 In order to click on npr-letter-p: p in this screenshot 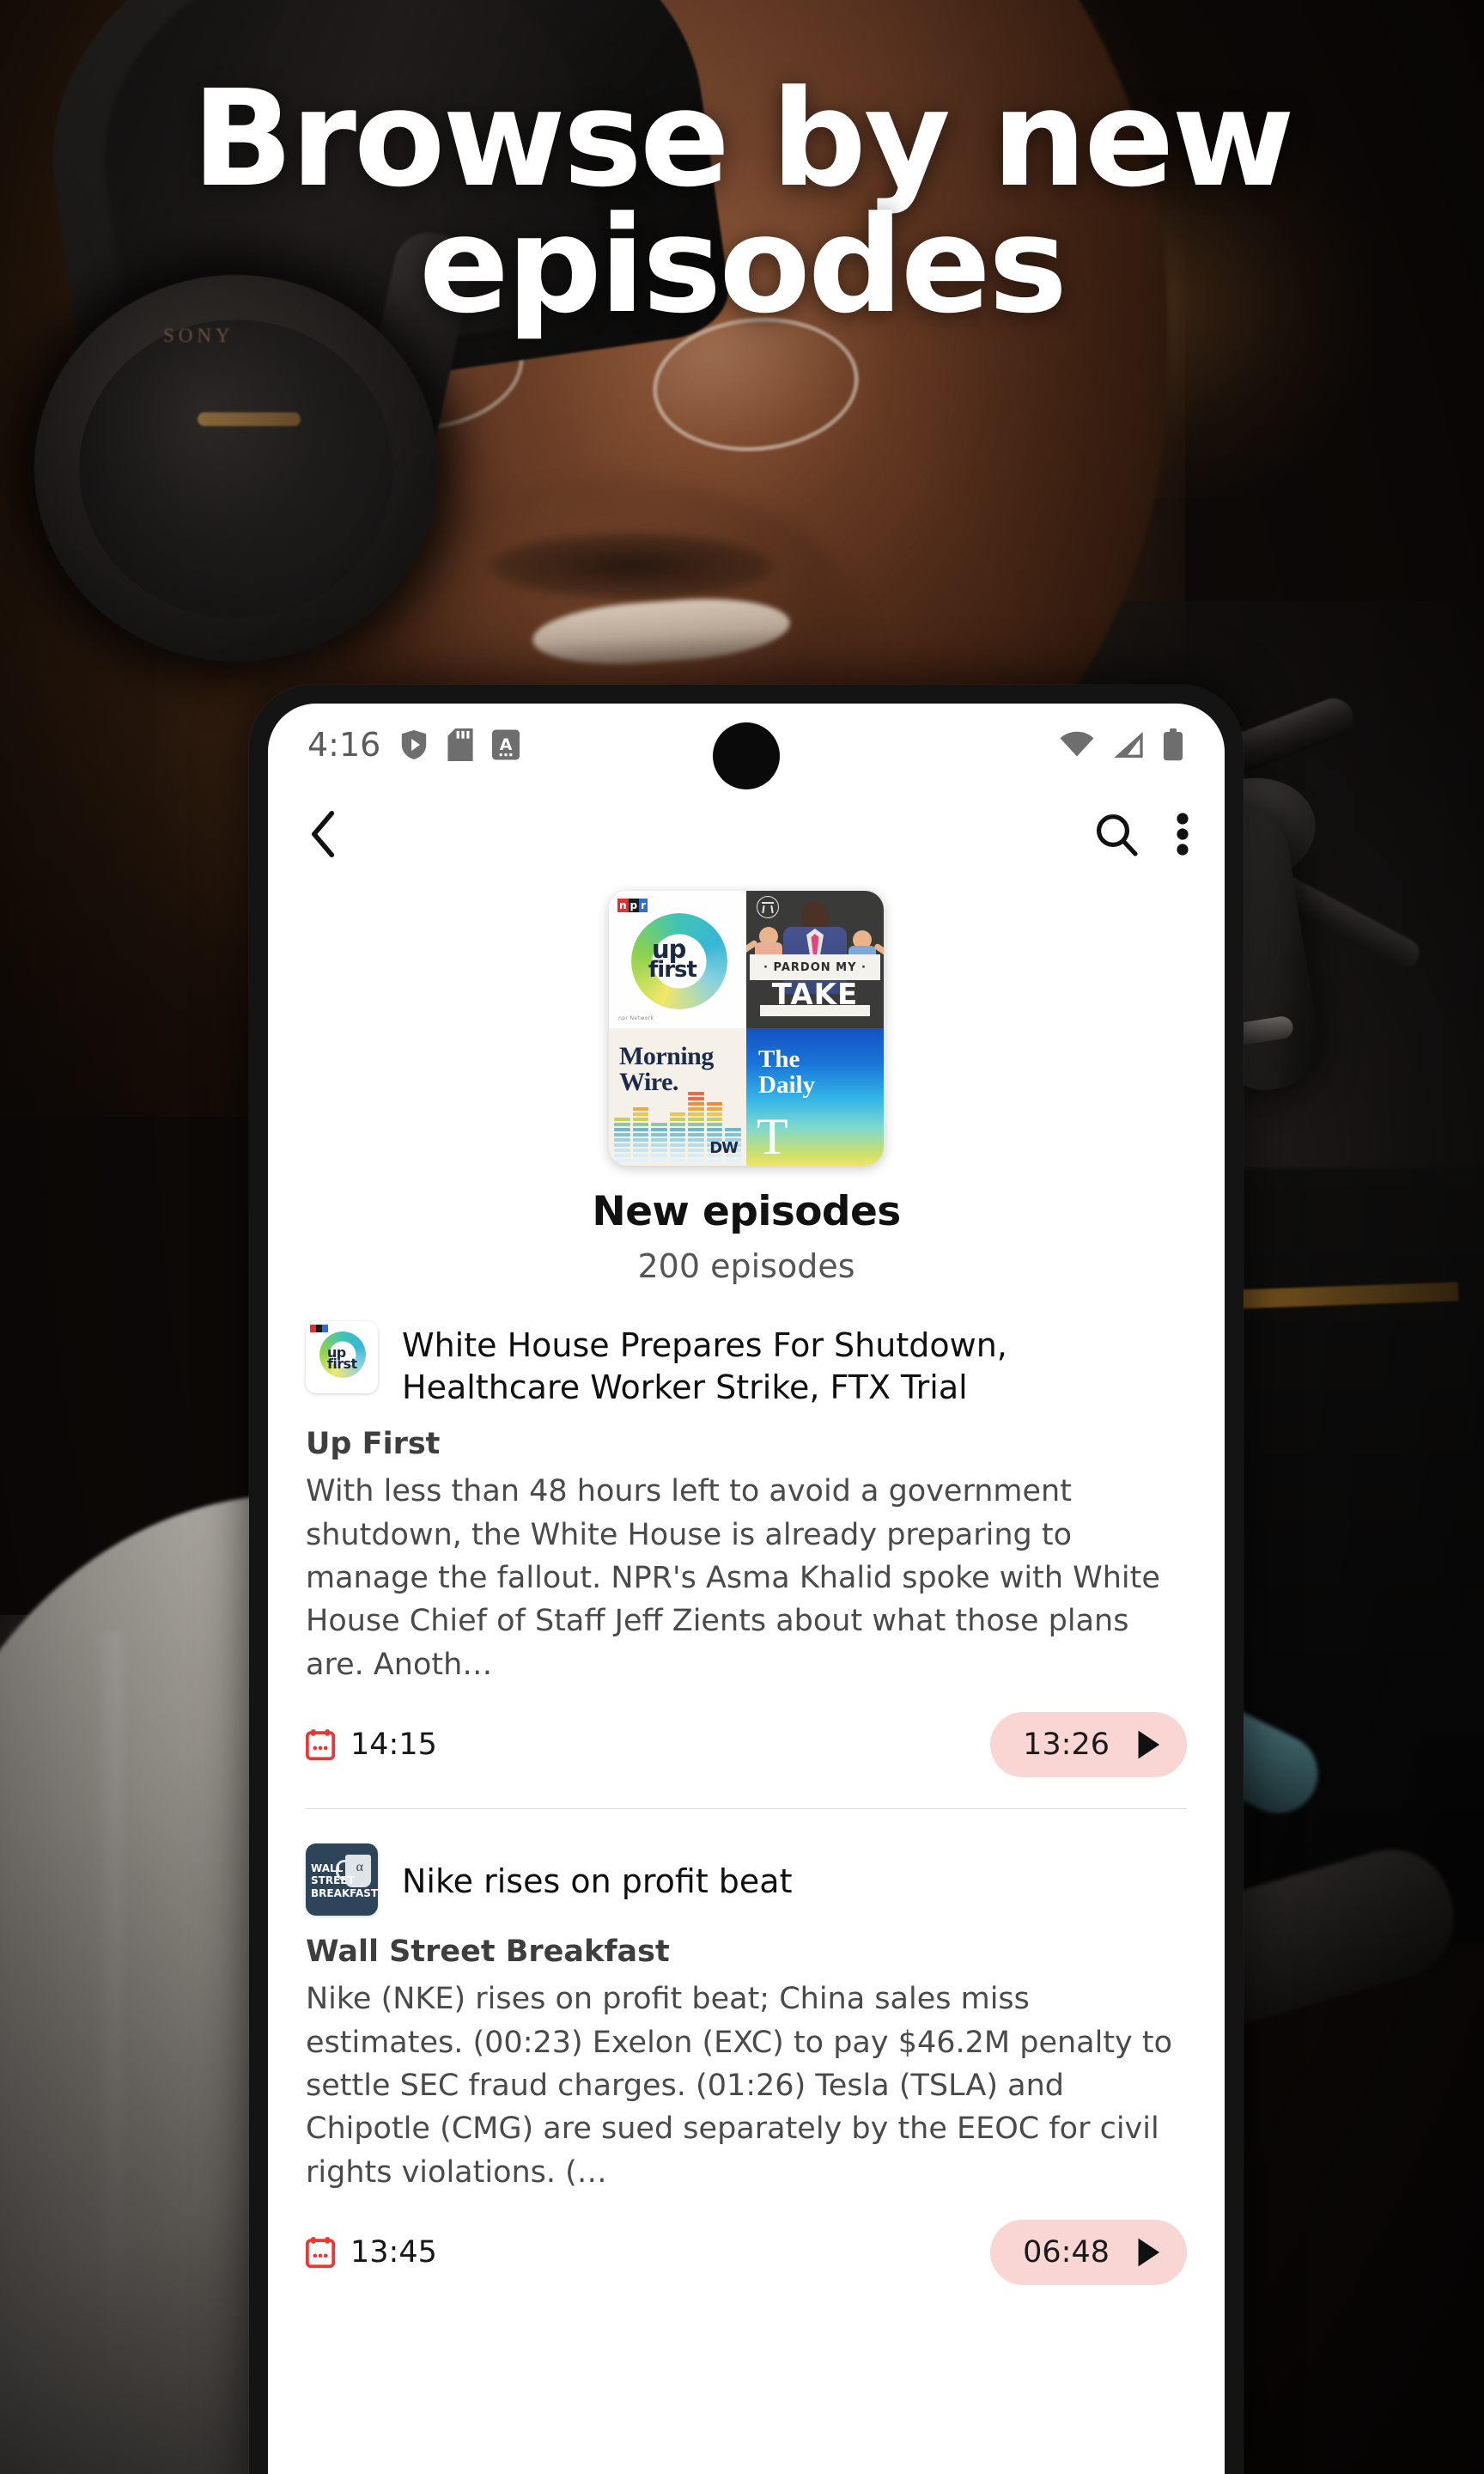, I will do `click(634, 905)`.